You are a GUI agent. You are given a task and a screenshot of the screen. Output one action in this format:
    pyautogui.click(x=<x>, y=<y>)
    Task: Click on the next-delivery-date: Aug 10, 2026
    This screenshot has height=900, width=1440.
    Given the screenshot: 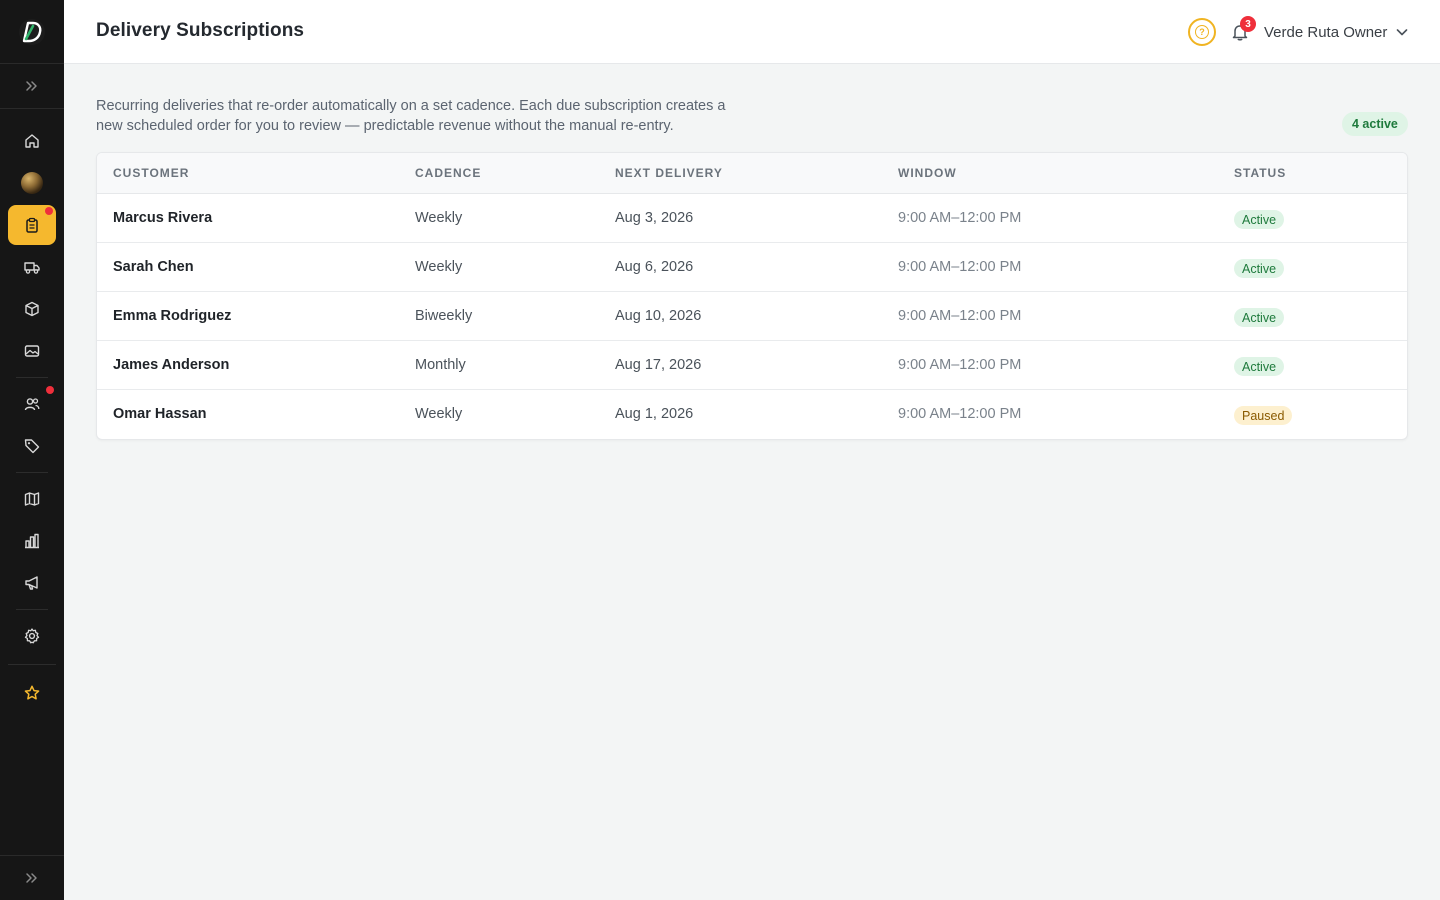 What is the action you would take?
    pyautogui.click(x=658, y=316)
    